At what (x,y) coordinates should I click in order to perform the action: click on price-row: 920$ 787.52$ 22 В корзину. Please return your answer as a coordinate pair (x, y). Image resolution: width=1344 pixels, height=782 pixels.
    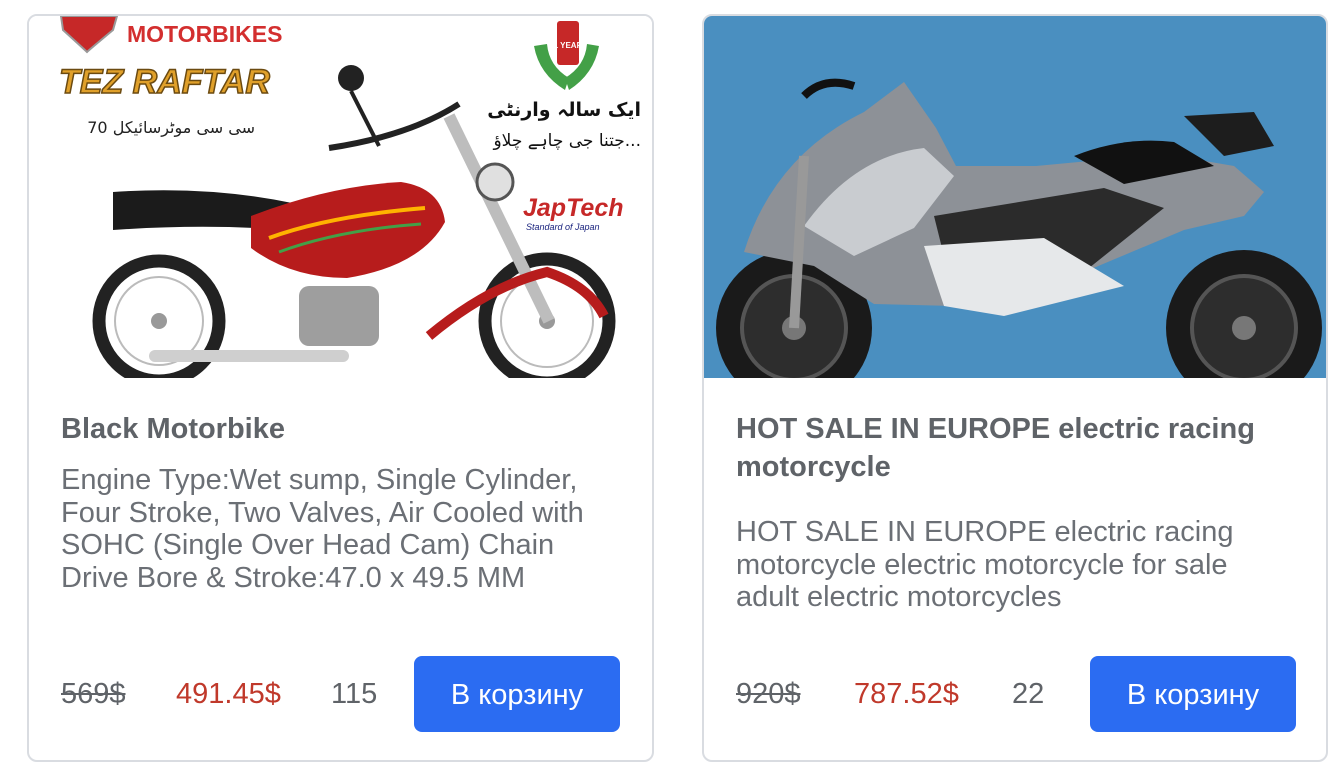
    Looking at the image, I should click on (1016, 694).